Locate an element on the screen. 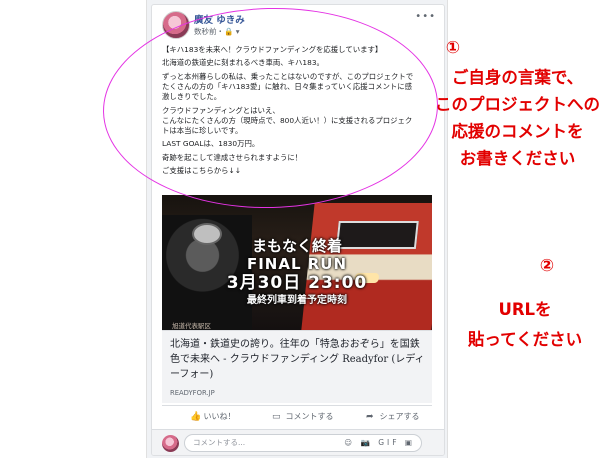 Image resolution: width=610 pixels, height=458 pixels. share-button: ➦ シェアする is located at coordinates (393, 416).